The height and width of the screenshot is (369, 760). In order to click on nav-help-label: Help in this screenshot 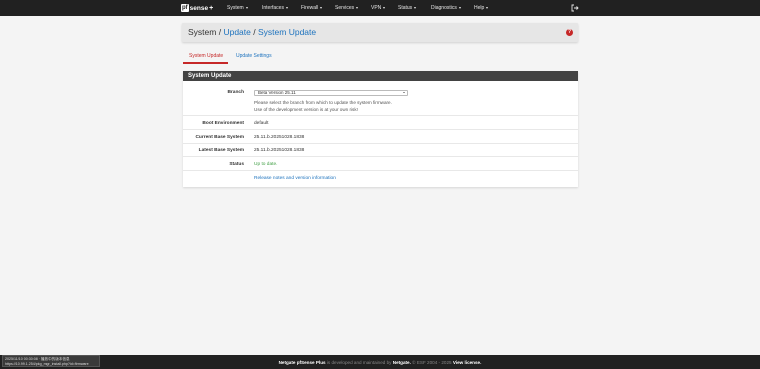, I will do `click(479, 8)`.